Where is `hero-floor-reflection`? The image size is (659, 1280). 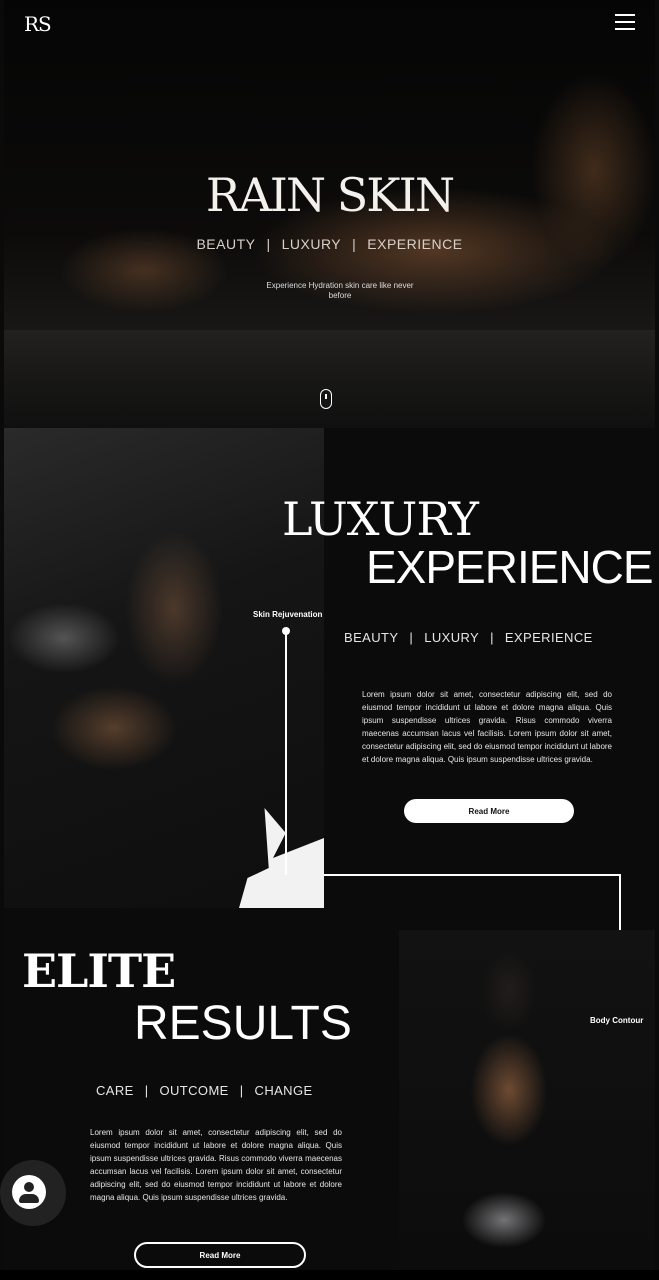 hero-floor-reflection is located at coordinates (329, 379).